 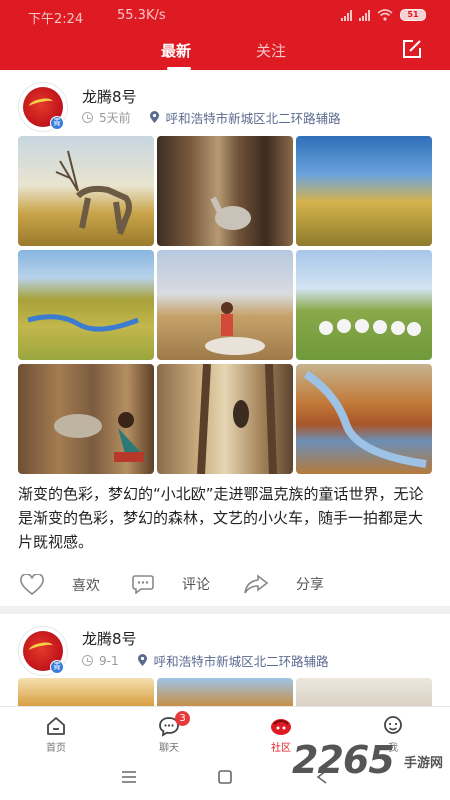 I want to click on app-header: 下午2:24 55.3K/s 51 最新 关注, so click(x=225, y=35).